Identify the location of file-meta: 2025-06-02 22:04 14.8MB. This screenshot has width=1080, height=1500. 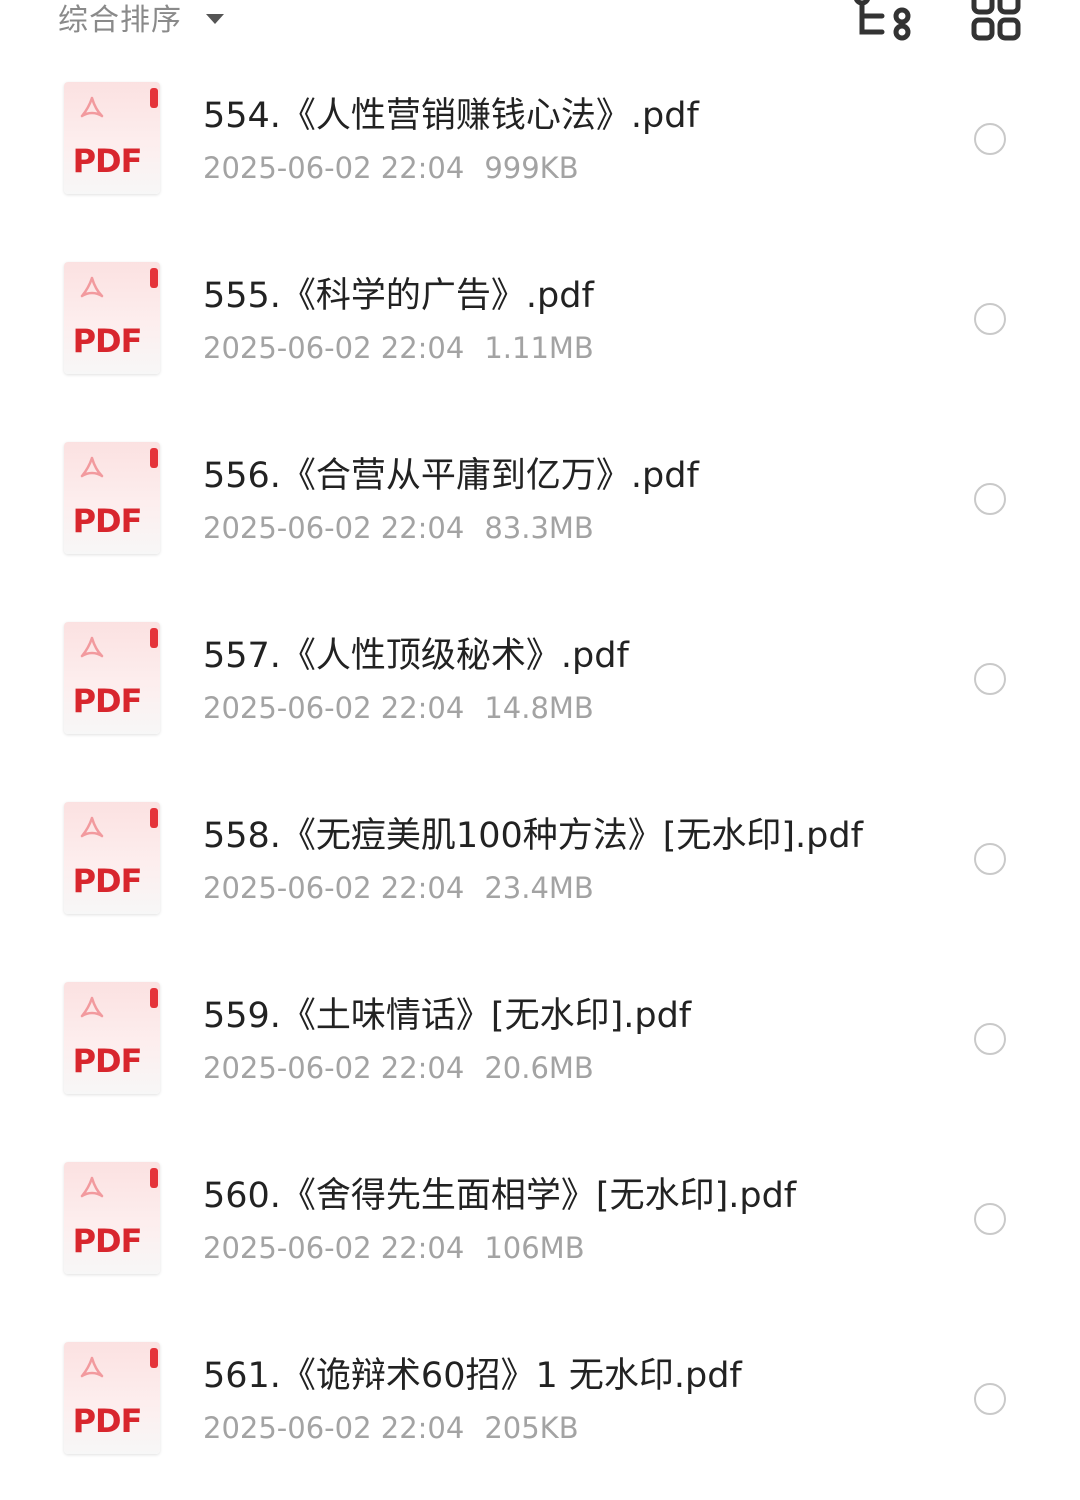
(398, 708).